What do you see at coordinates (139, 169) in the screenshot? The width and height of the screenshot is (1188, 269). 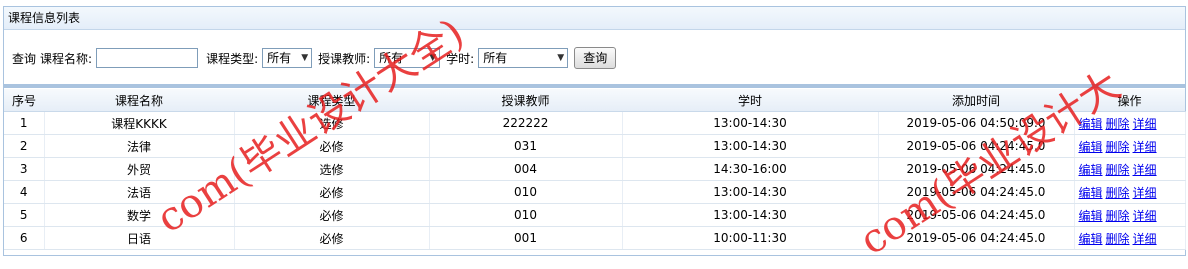 I see `cell-course-name: 外贸` at bounding box center [139, 169].